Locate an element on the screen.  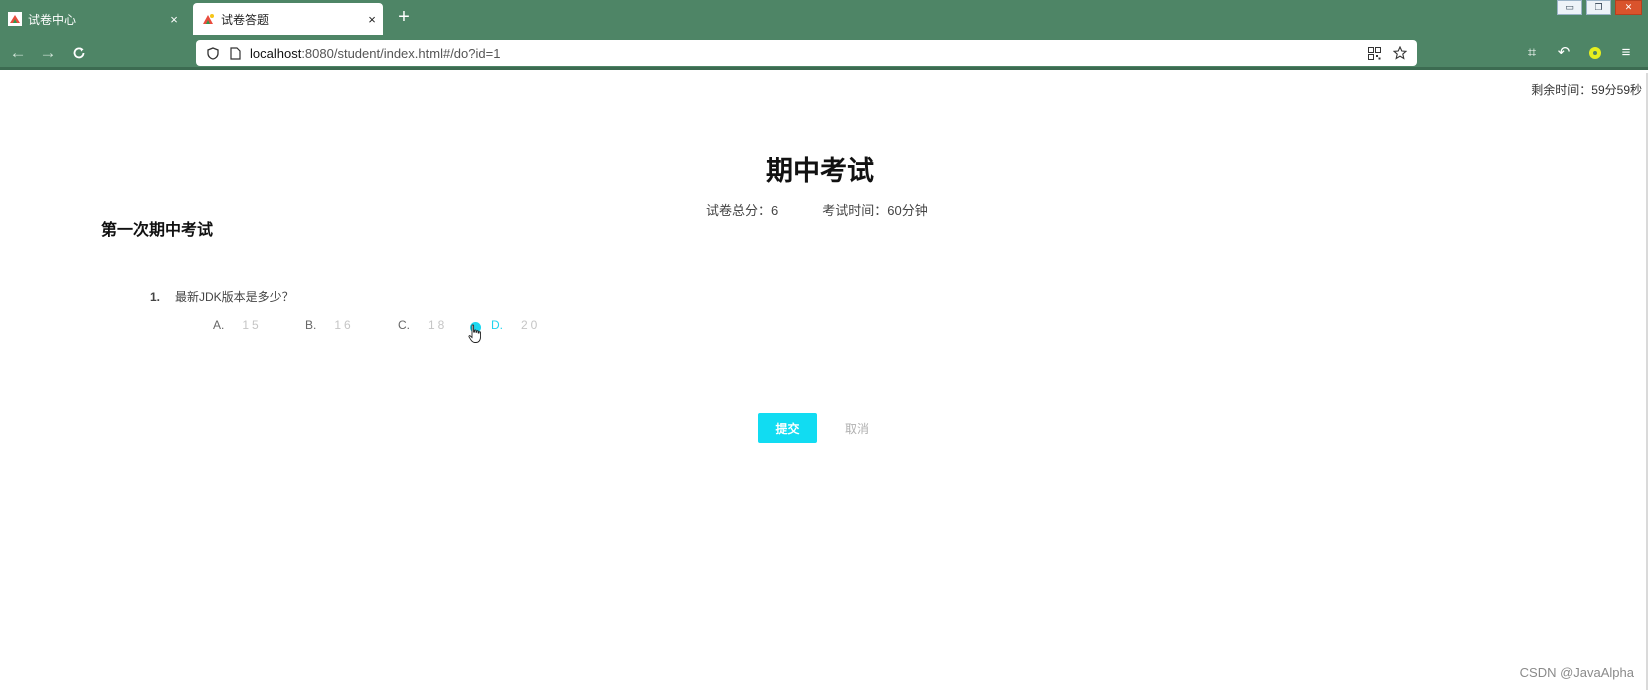
question-text: 最新JDK版本是多少？ is located at coordinates (234, 297).